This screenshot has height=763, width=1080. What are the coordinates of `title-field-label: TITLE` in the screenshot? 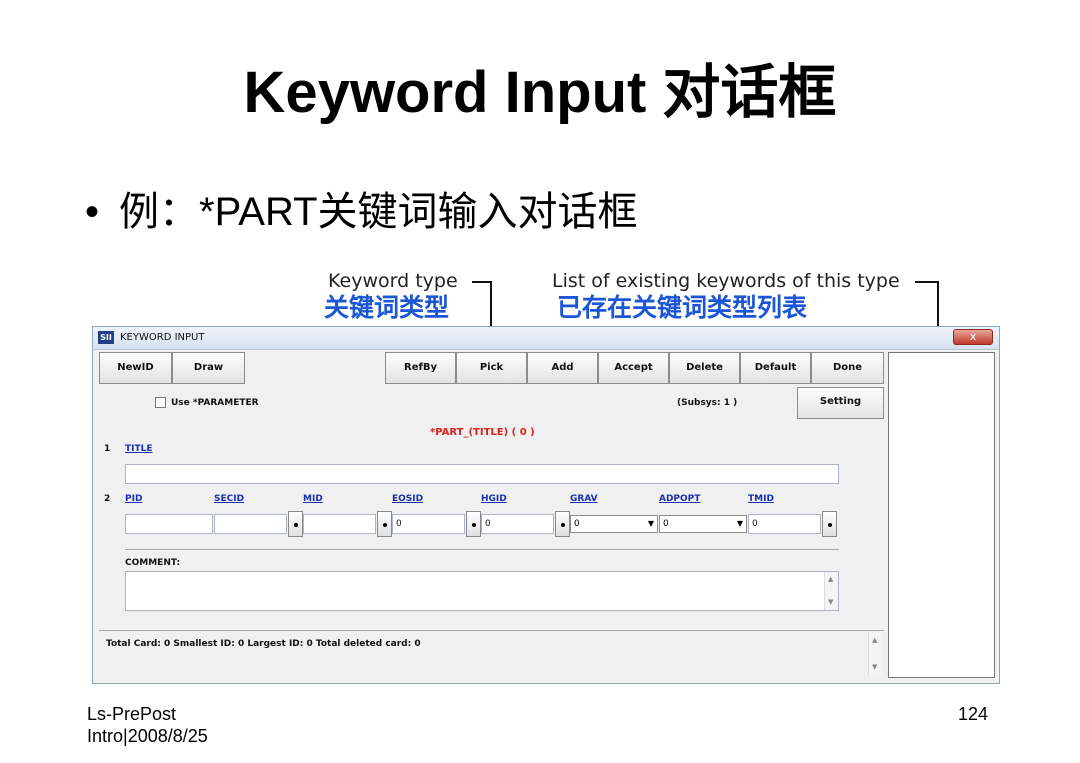 It's located at (139, 449).